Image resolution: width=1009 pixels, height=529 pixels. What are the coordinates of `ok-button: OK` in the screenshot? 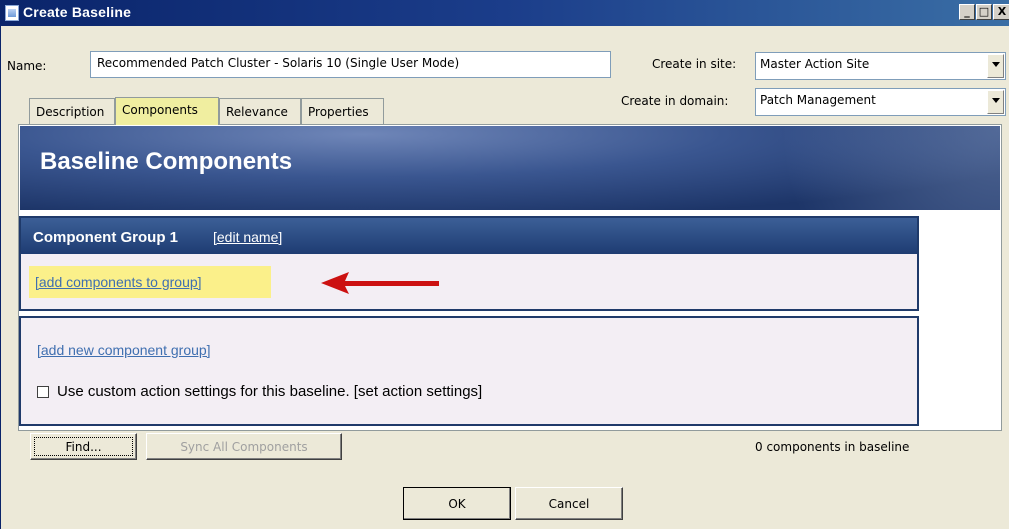 It's located at (457, 503).